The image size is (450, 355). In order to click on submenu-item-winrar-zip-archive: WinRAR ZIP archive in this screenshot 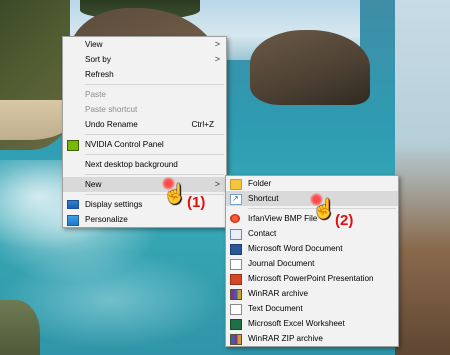, I will do `click(312, 338)`.